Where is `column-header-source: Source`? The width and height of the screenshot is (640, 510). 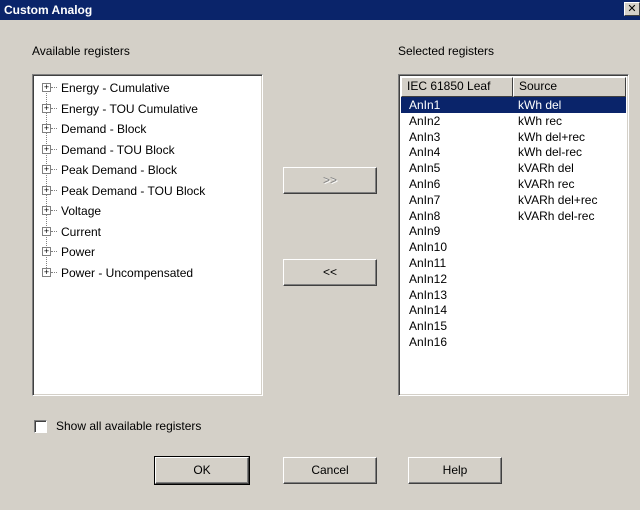 column-header-source: Source is located at coordinates (569, 87).